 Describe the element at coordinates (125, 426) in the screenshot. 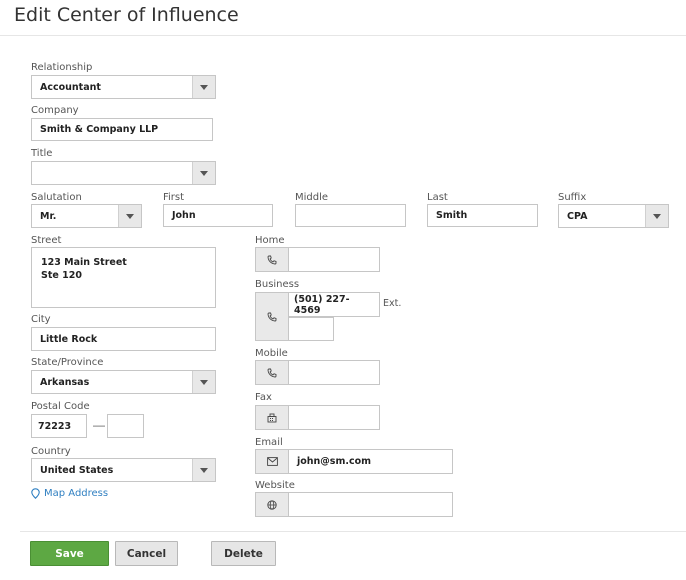

I see `postal-extension-input` at that location.